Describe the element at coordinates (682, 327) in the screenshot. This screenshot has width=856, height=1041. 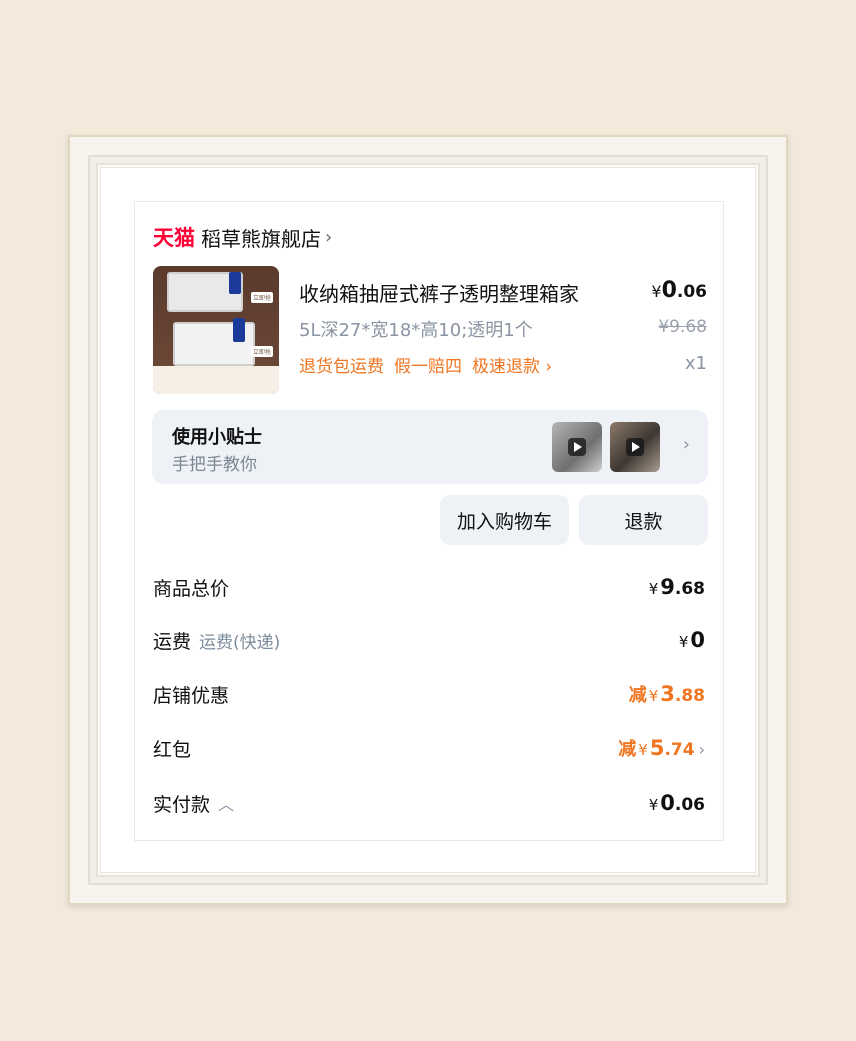
I see `original-price: ¥9.68` at that location.